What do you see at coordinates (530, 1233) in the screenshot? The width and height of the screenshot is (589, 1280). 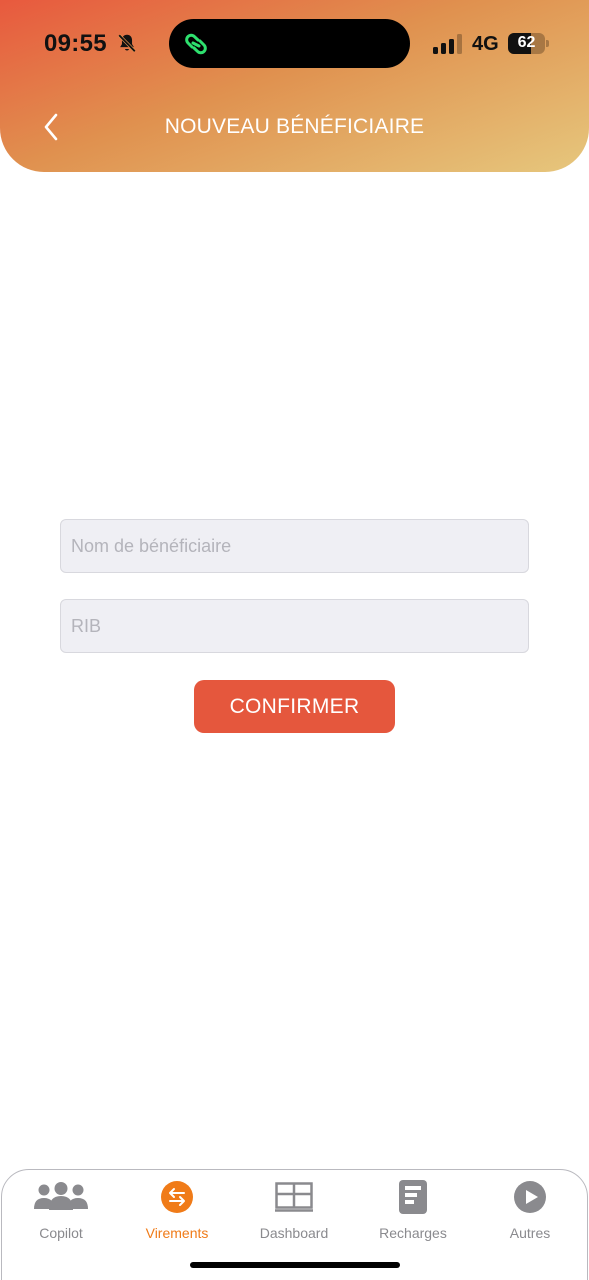 I see `tab-label: Autres` at bounding box center [530, 1233].